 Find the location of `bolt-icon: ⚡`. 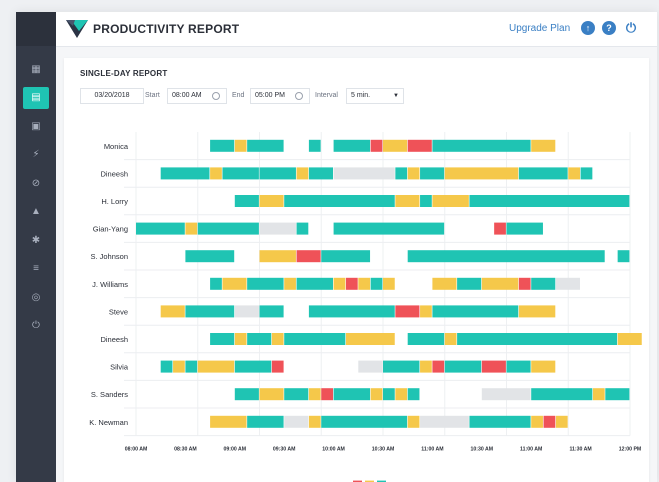

bolt-icon: ⚡ is located at coordinates (36, 155).